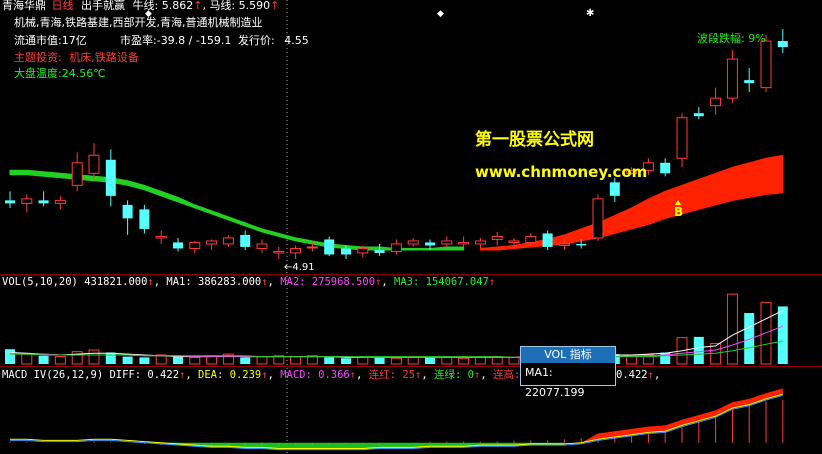 Image resolution: width=822 pixels, height=454 pixels. What do you see at coordinates (74, 40) in the screenshot?
I see `float-cap-value: 17亿` at bounding box center [74, 40].